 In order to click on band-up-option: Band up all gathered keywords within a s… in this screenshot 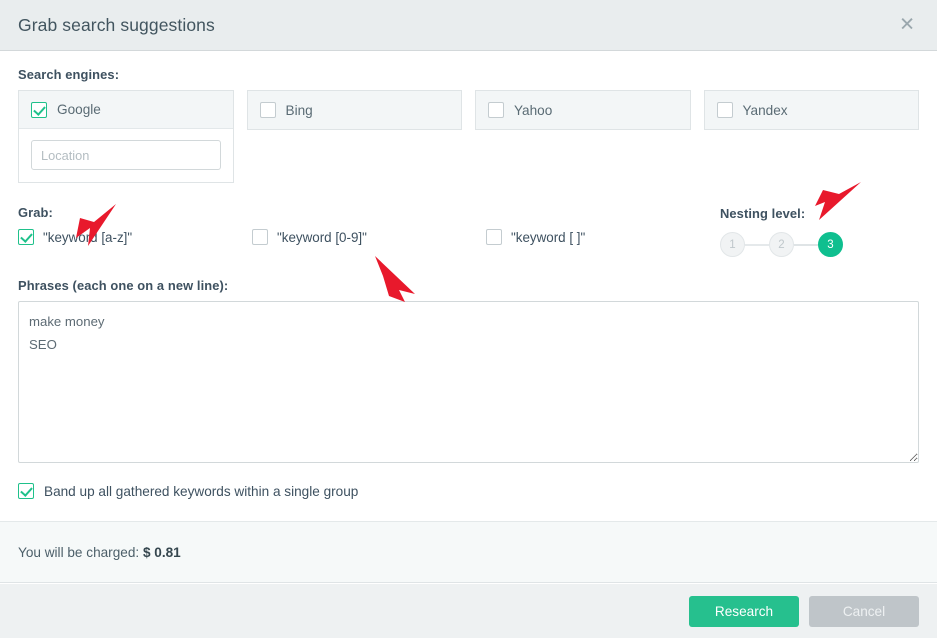, I will do `click(468, 491)`.